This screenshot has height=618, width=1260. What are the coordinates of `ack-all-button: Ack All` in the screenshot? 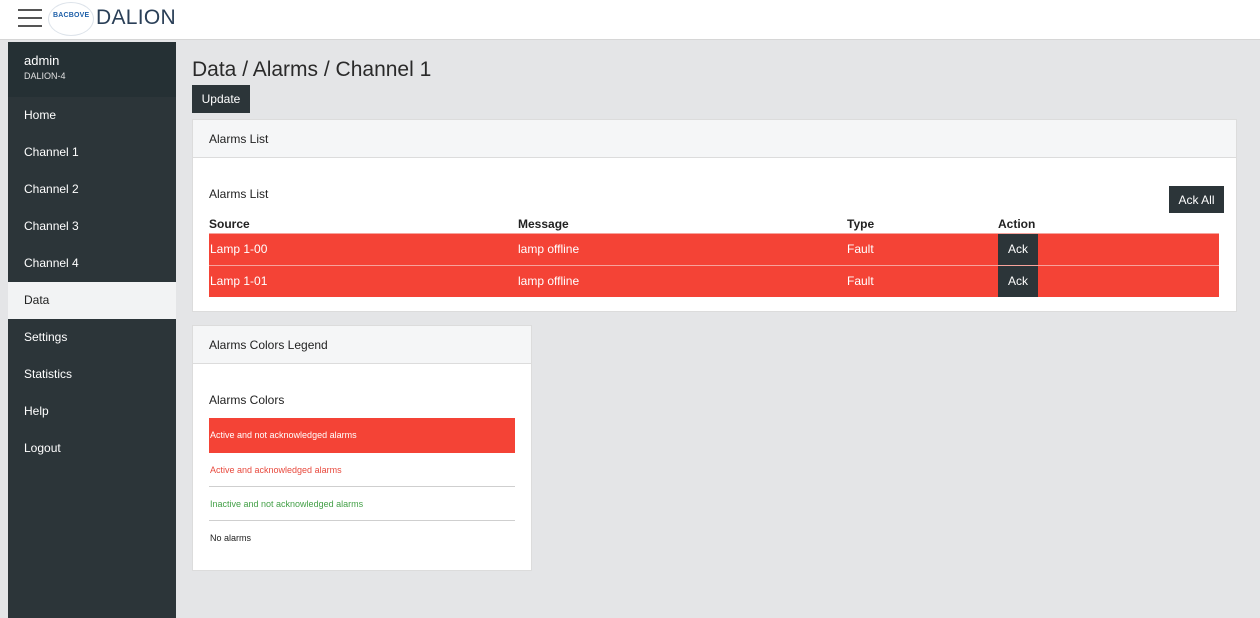 It's located at (1196, 199).